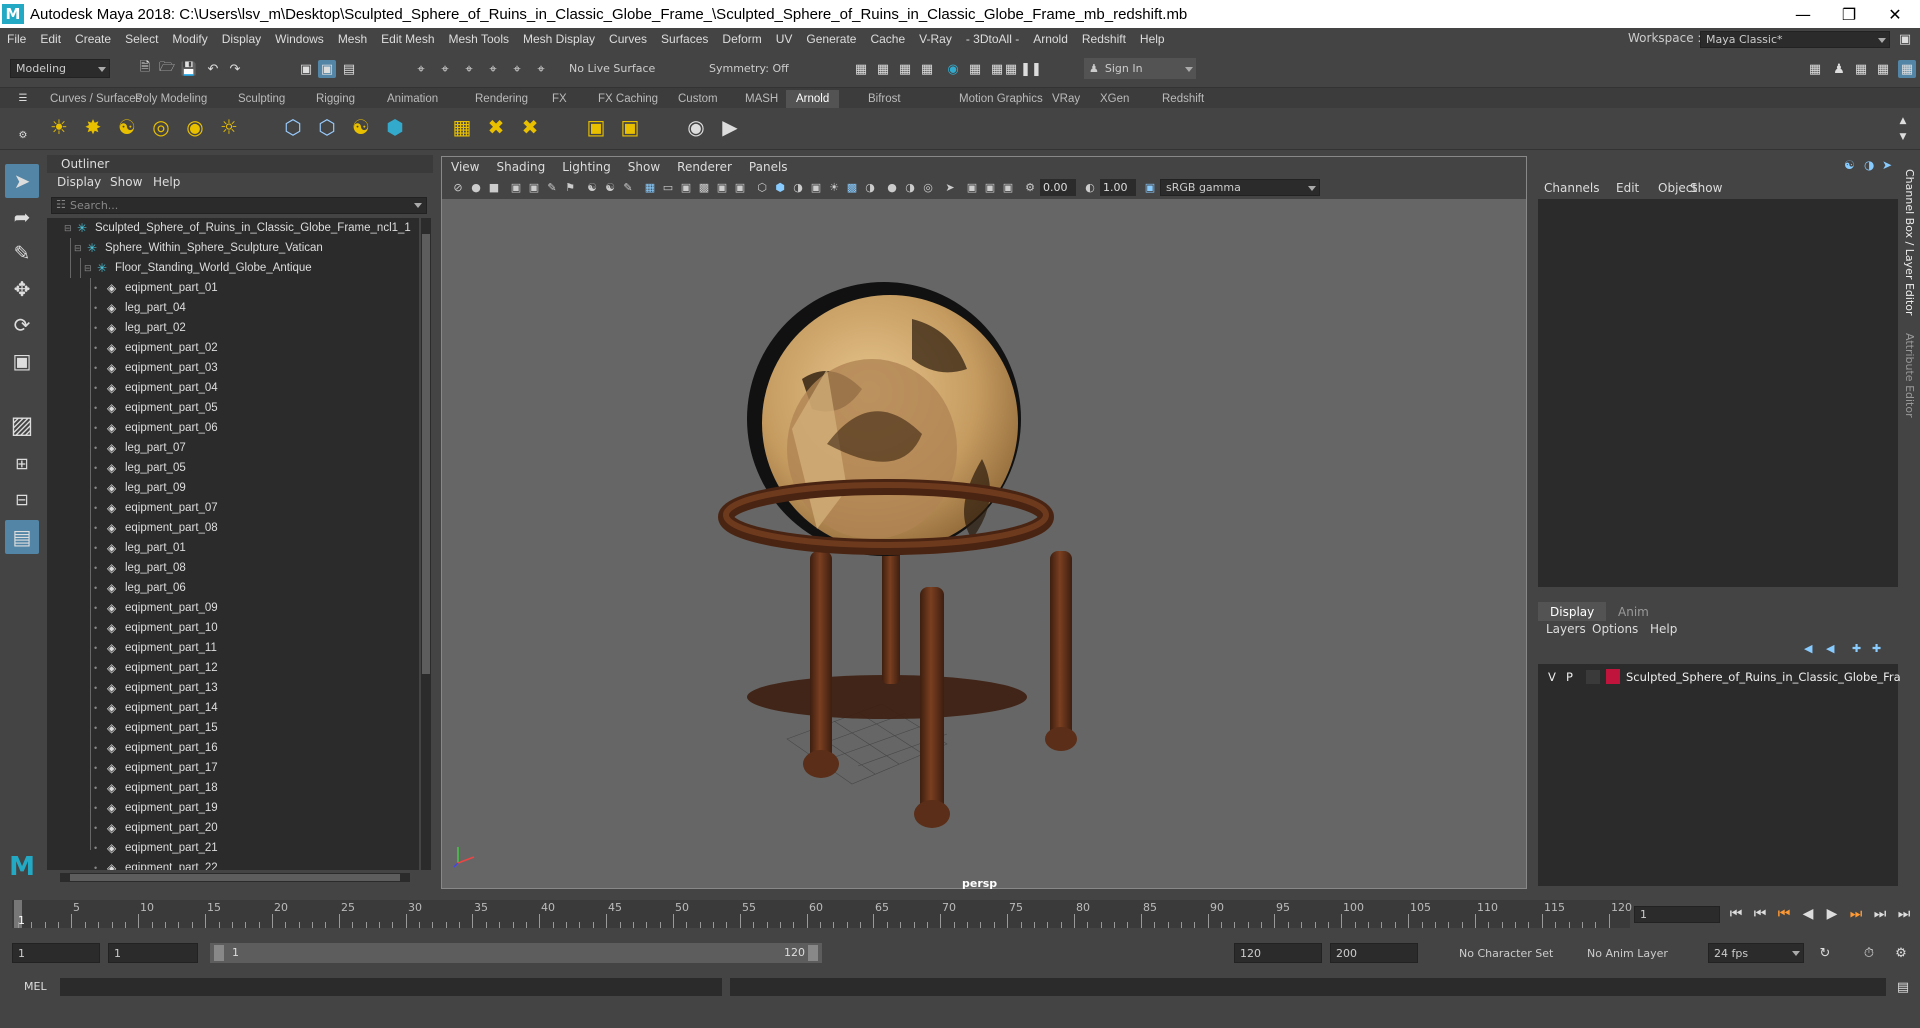 This screenshot has width=1920, height=1028. What do you see at coordinates (1374, 953) in the screenshot?
I see `end-frame-field: 200` at bounding box center [1374, 953].